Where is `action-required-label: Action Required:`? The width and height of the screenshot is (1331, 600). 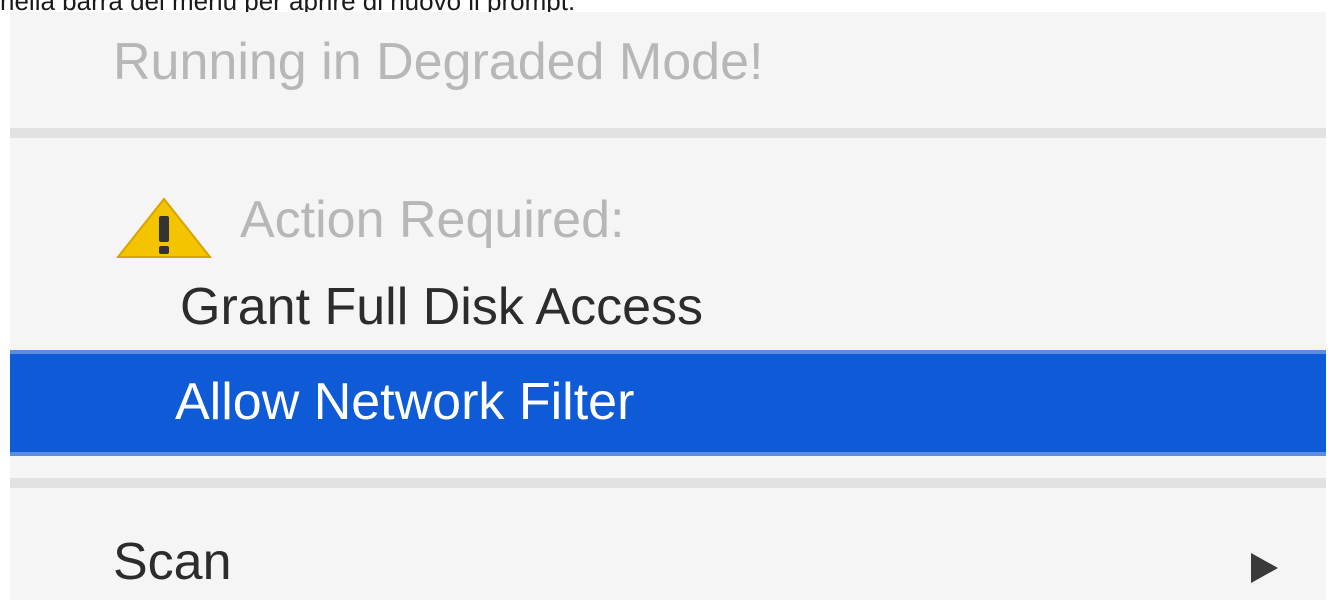 action-required-label: Action Required: is located at coordinates (432, 220).